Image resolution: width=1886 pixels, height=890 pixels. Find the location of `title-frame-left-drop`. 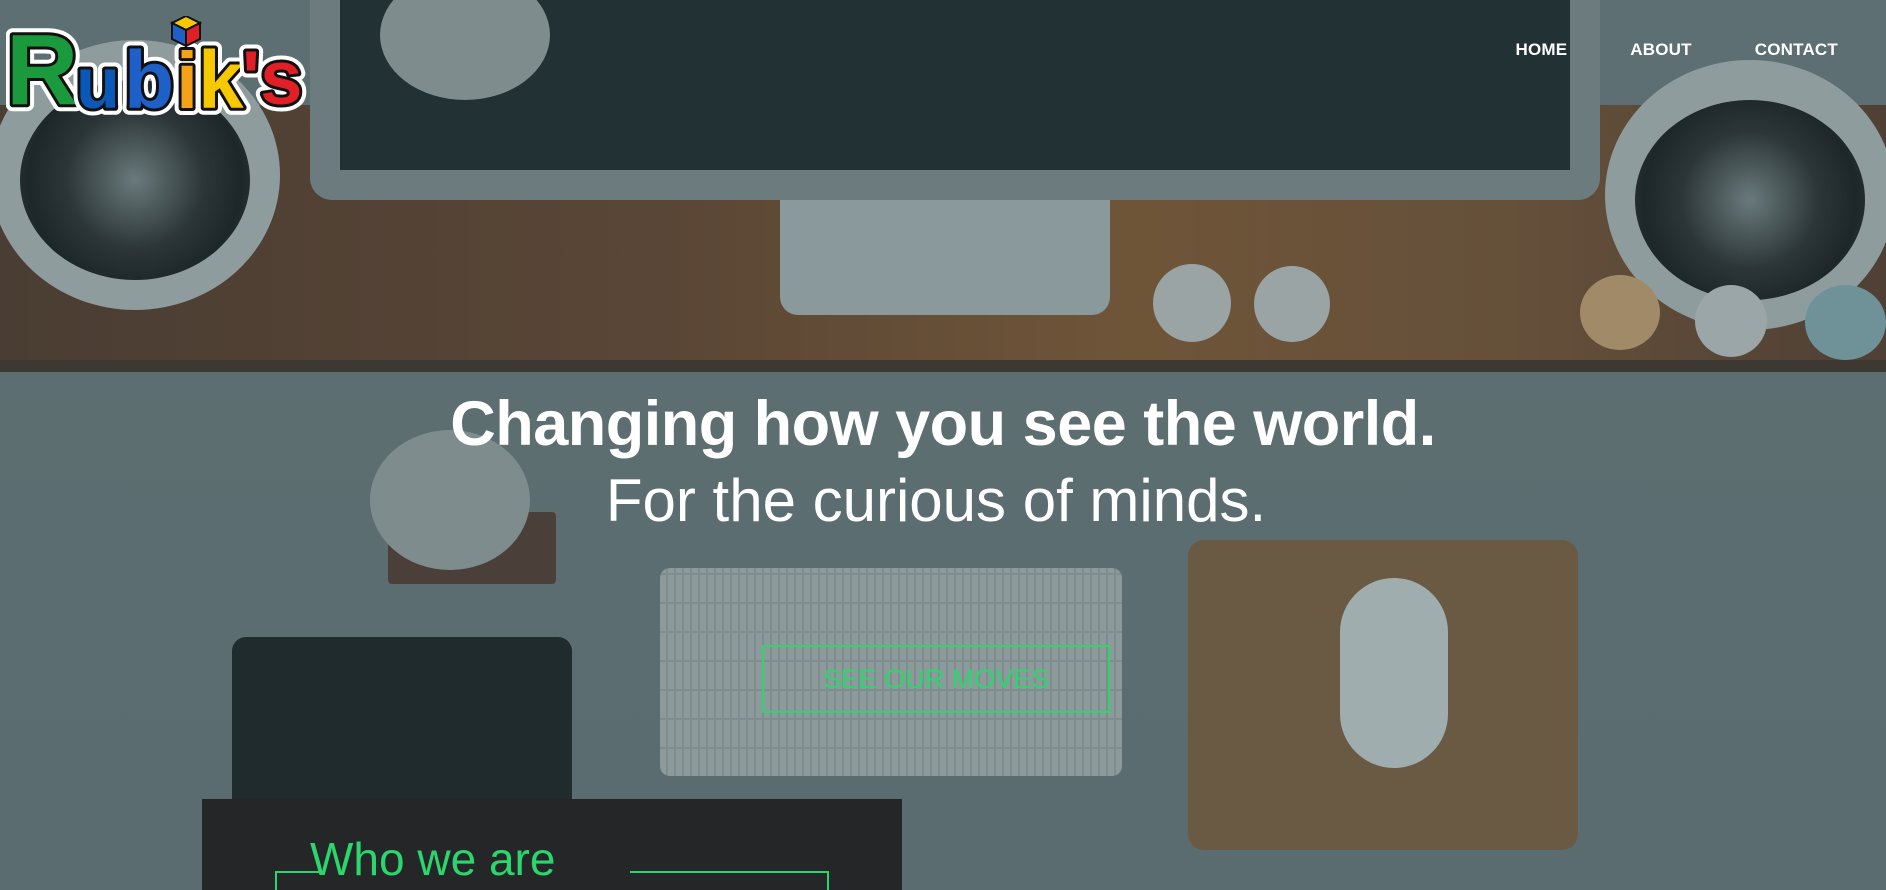

title-frame-left-drop is located at coordinates (276, 880).